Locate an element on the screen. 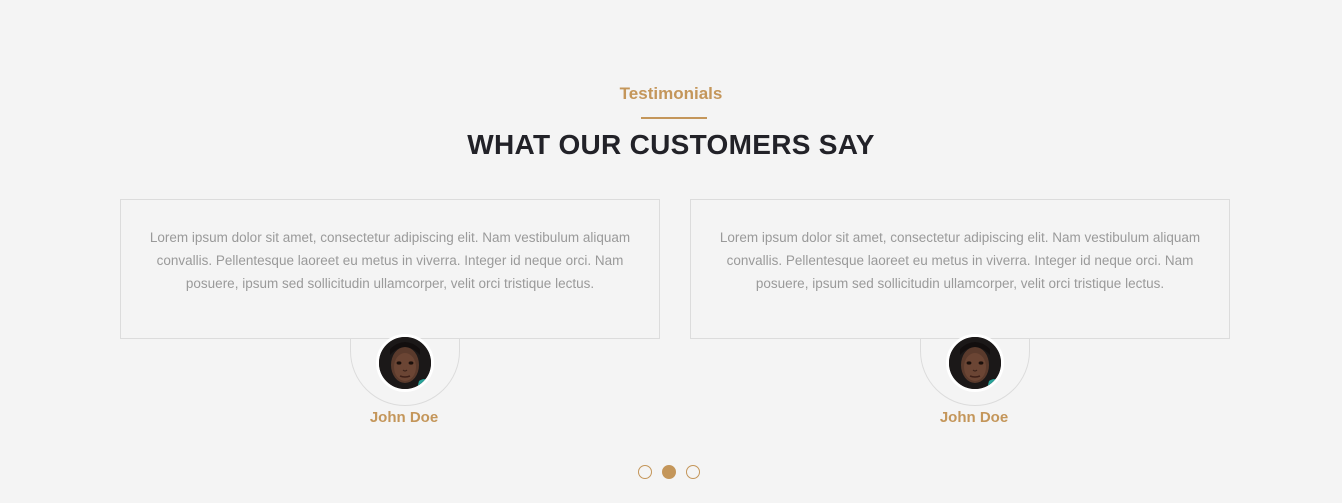 This screenshot has height=503, width=1342. carousel-pagination is located at coordinates (669, 472).